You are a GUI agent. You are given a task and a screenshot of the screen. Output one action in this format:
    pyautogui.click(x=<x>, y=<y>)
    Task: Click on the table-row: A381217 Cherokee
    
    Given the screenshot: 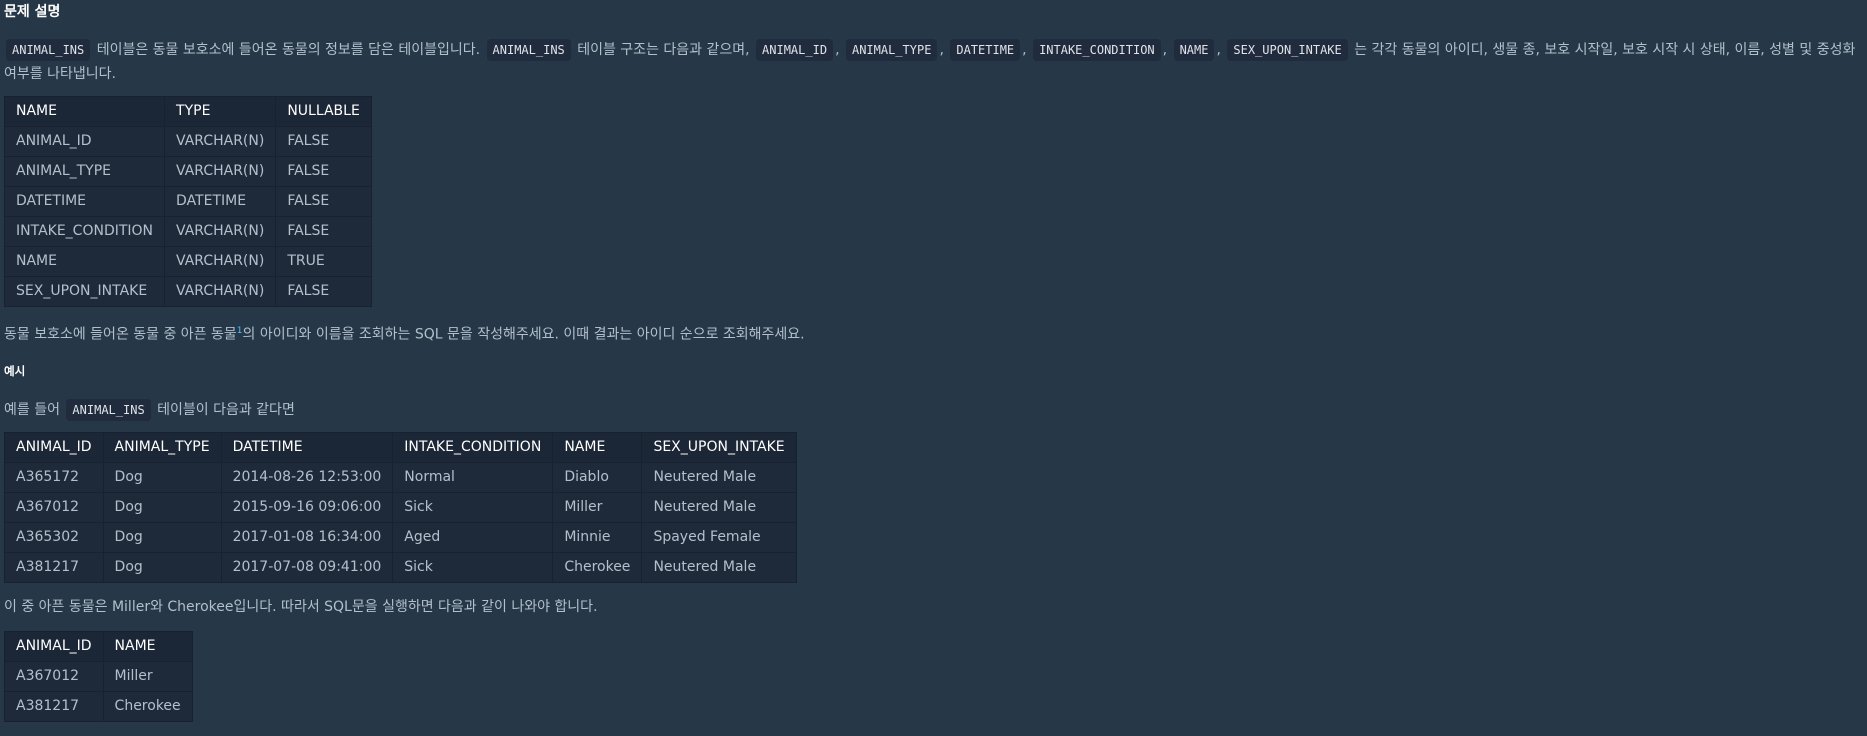 What is the action you would take?
    pyautogui.click(x=98, y=707)
    